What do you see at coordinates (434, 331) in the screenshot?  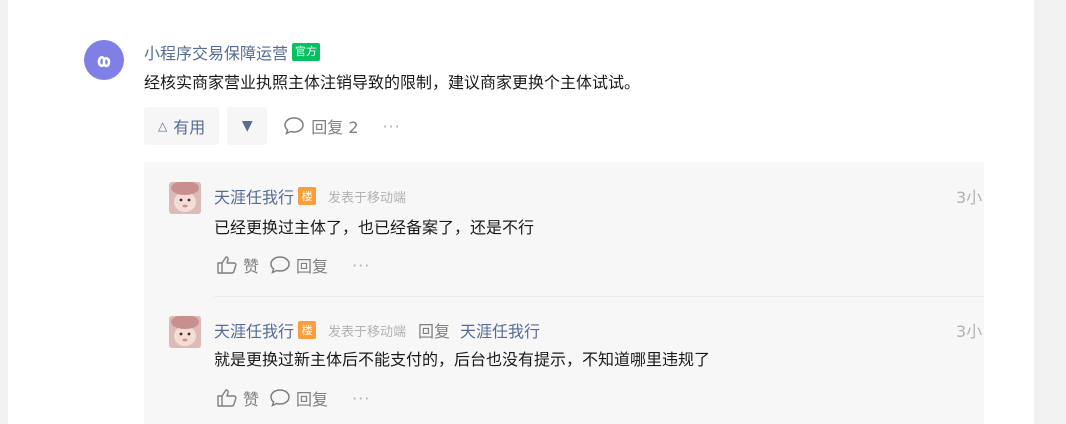 I see `reply-to-word: 回复` at bounding box center [434, 331].